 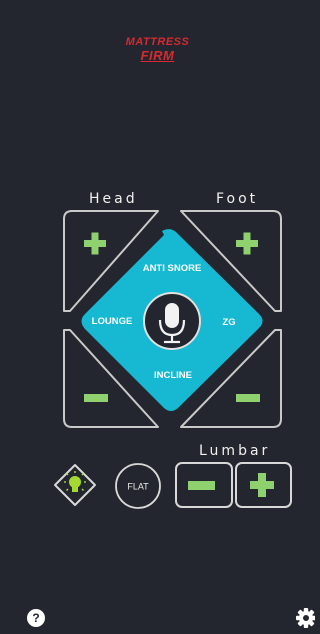 I want to click on mode-zg: ZG, so click(x=228, y=322).